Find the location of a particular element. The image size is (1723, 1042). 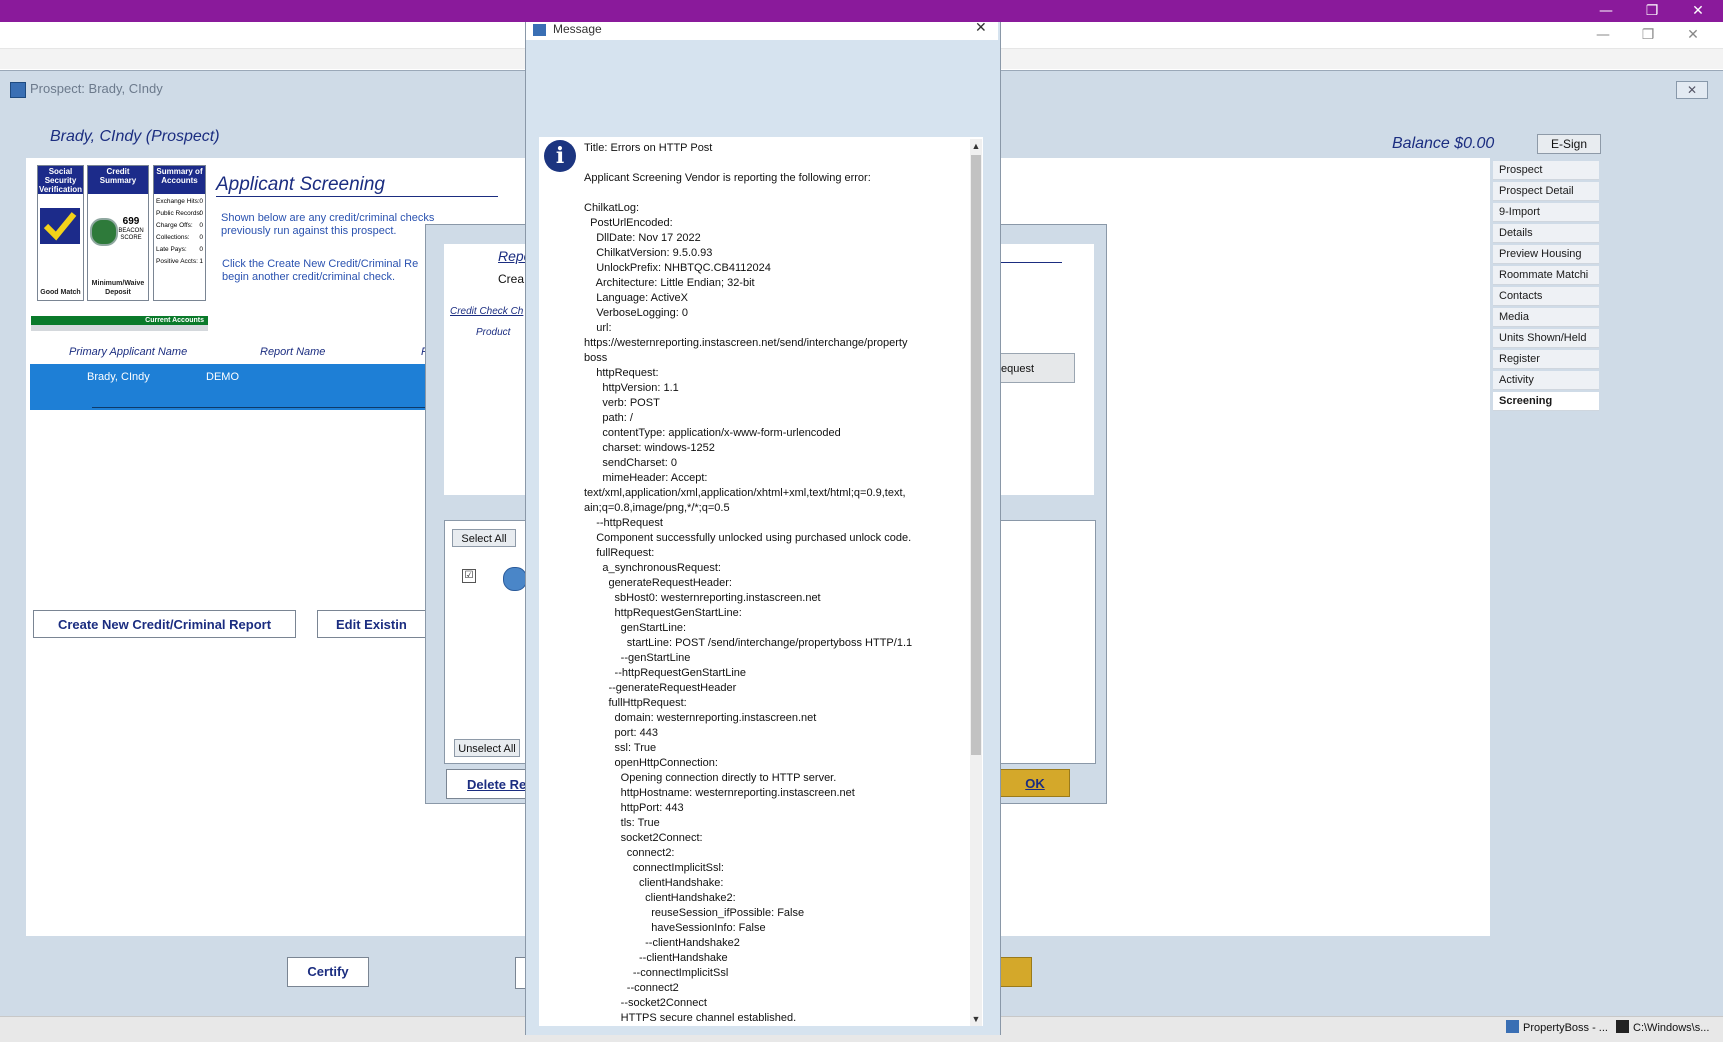

delete-report-button: Delete Re is located at coordinates (491, 784).